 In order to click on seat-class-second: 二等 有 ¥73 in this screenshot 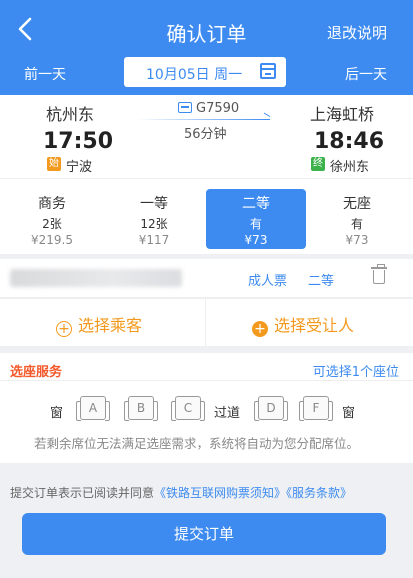, I will do `click(256, 219)`.